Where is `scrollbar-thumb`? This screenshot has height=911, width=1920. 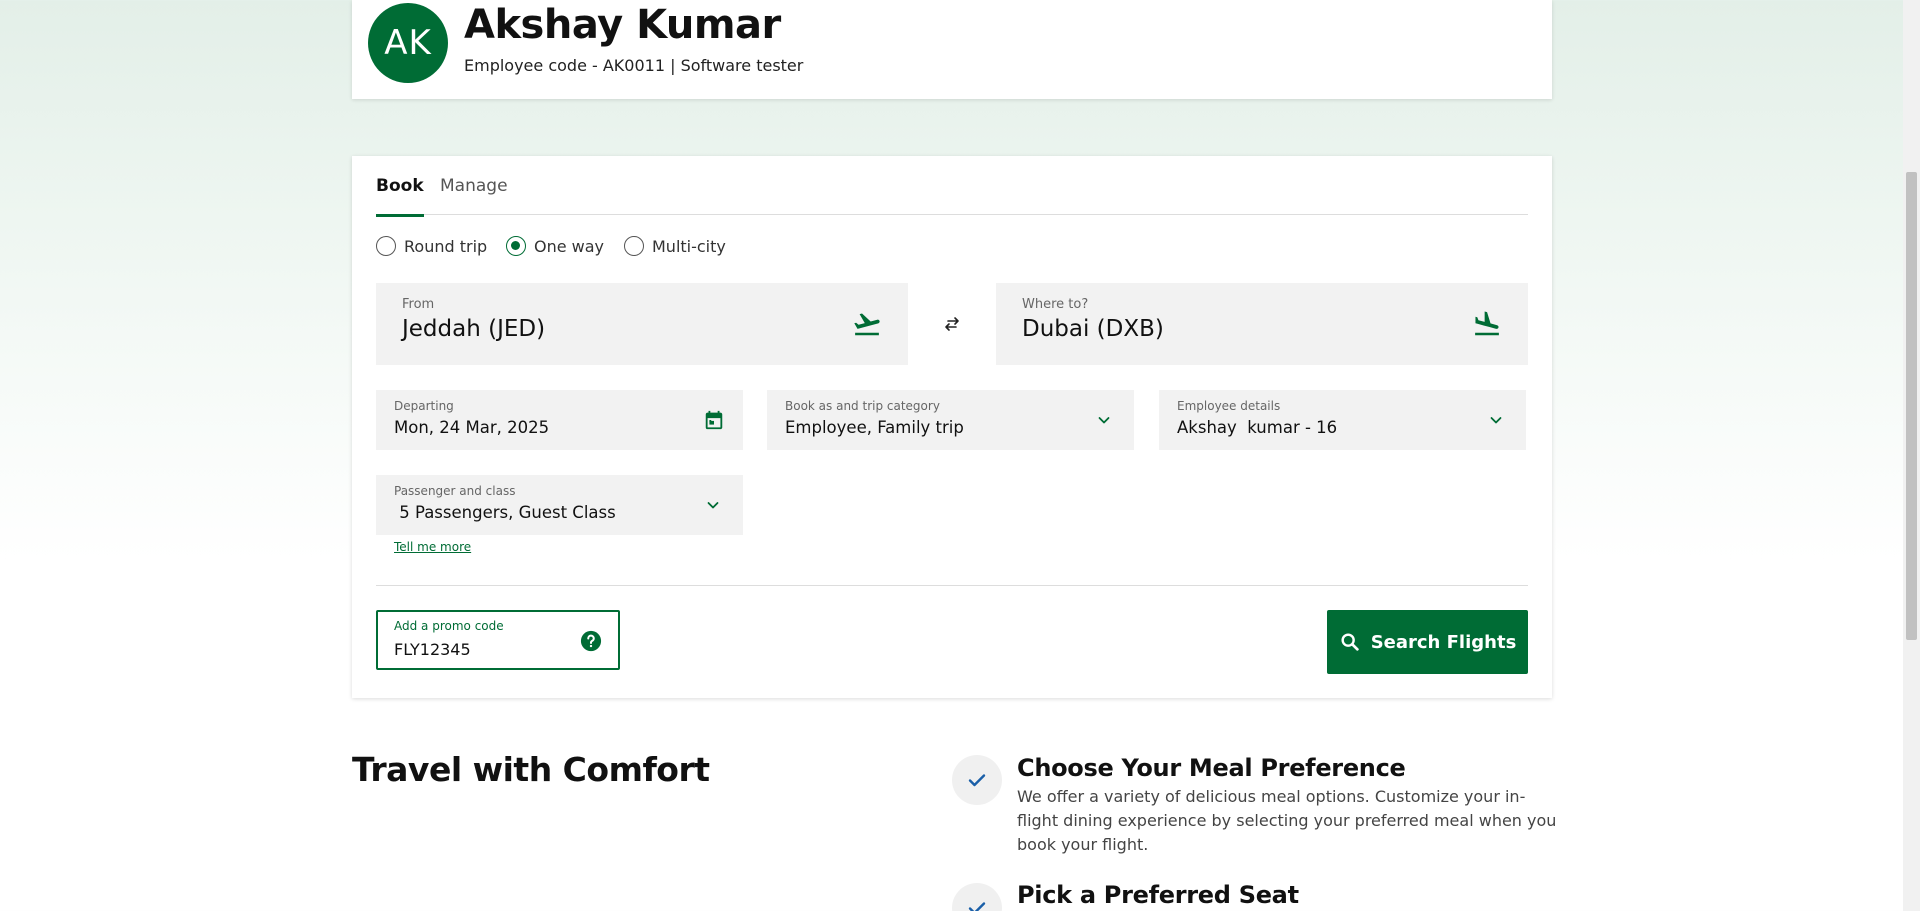
scrollbar-thumb is located at coordinates (1911, 406).